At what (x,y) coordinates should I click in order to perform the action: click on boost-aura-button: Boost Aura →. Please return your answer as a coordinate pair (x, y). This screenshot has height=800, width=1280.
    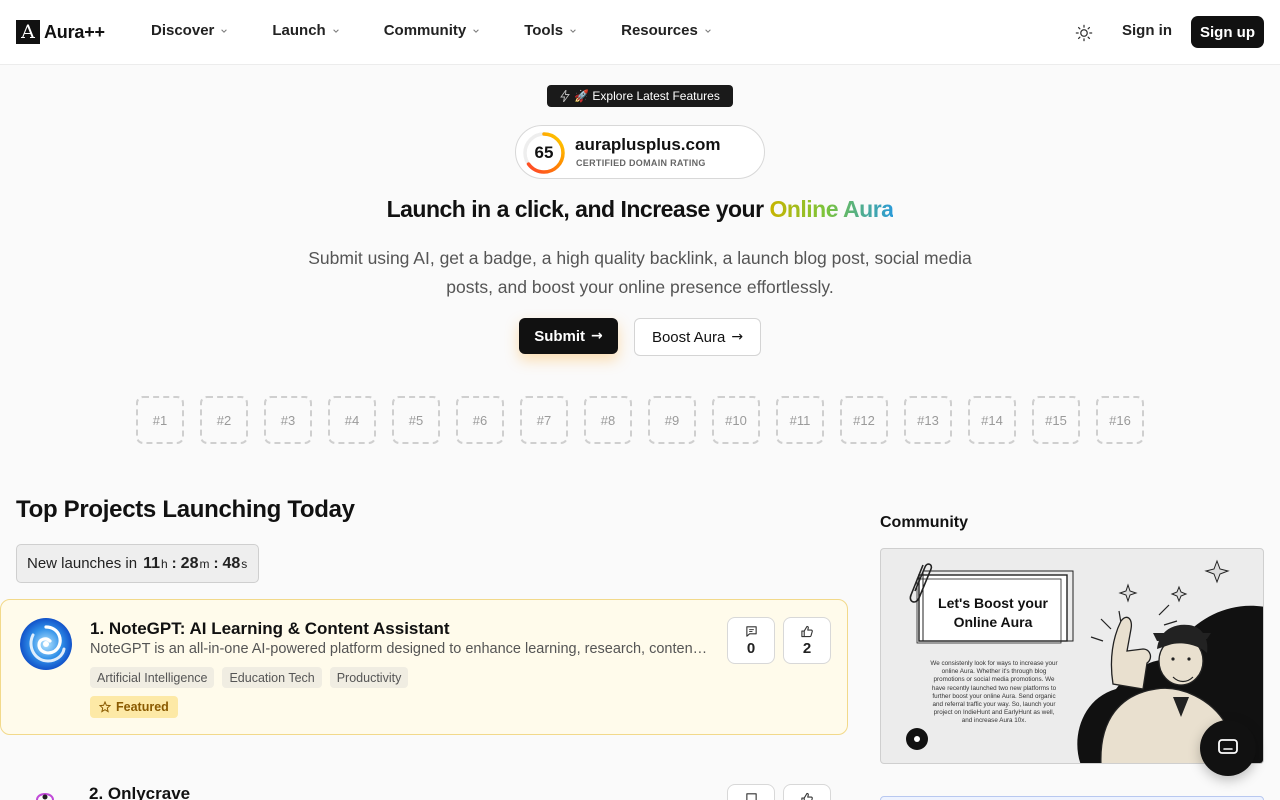
    Looking at the image, I should click on (697, 337).